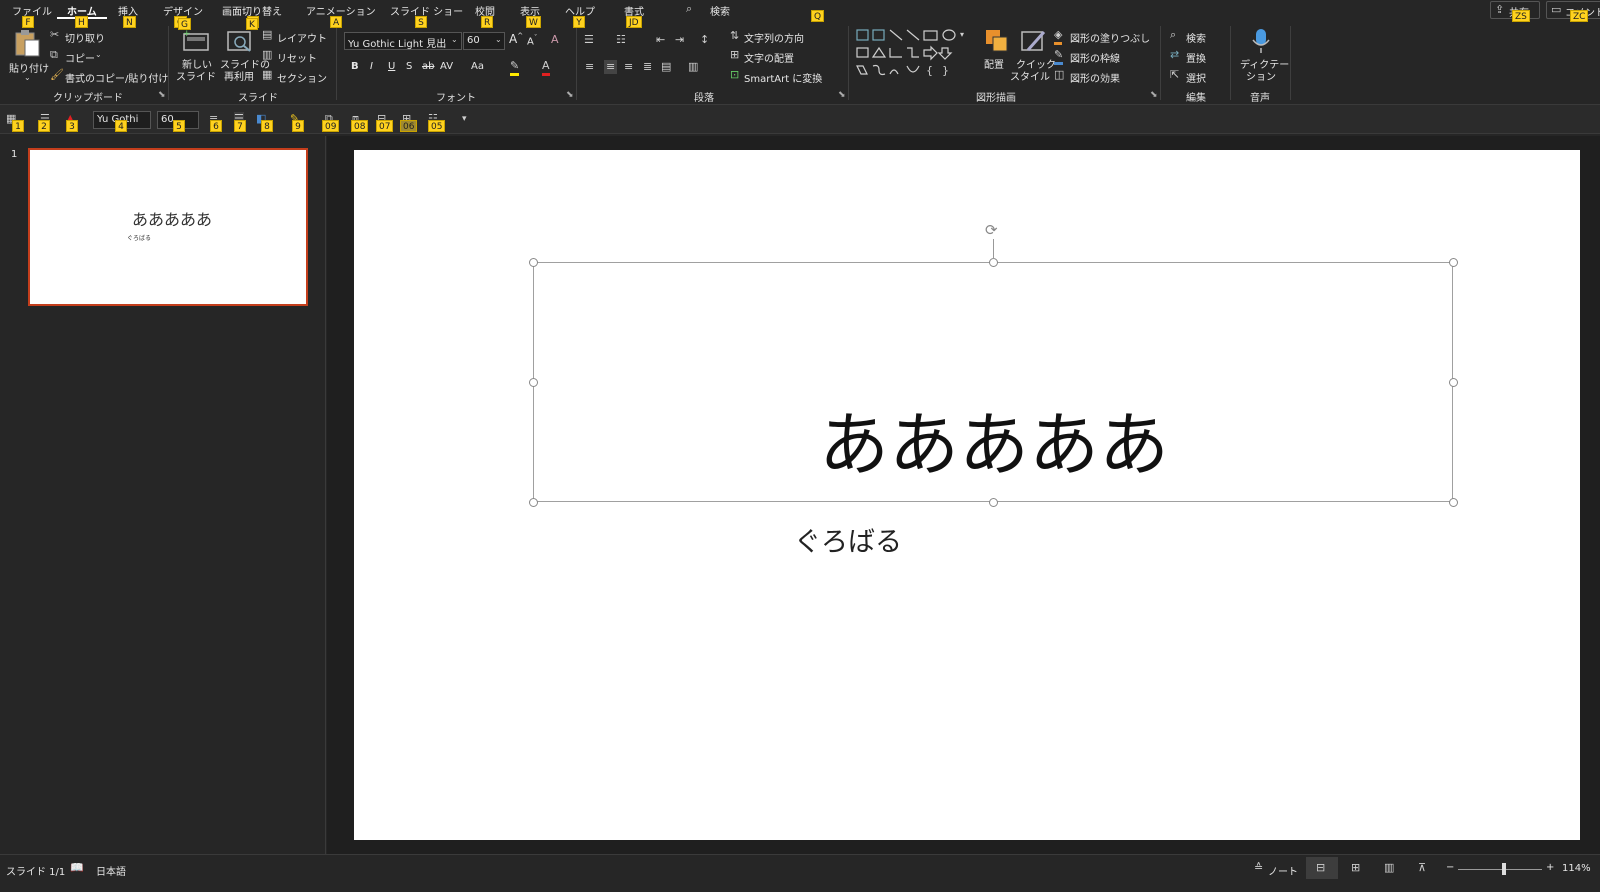  I want to click on char-spacing-button: AV, so click(446, 66).